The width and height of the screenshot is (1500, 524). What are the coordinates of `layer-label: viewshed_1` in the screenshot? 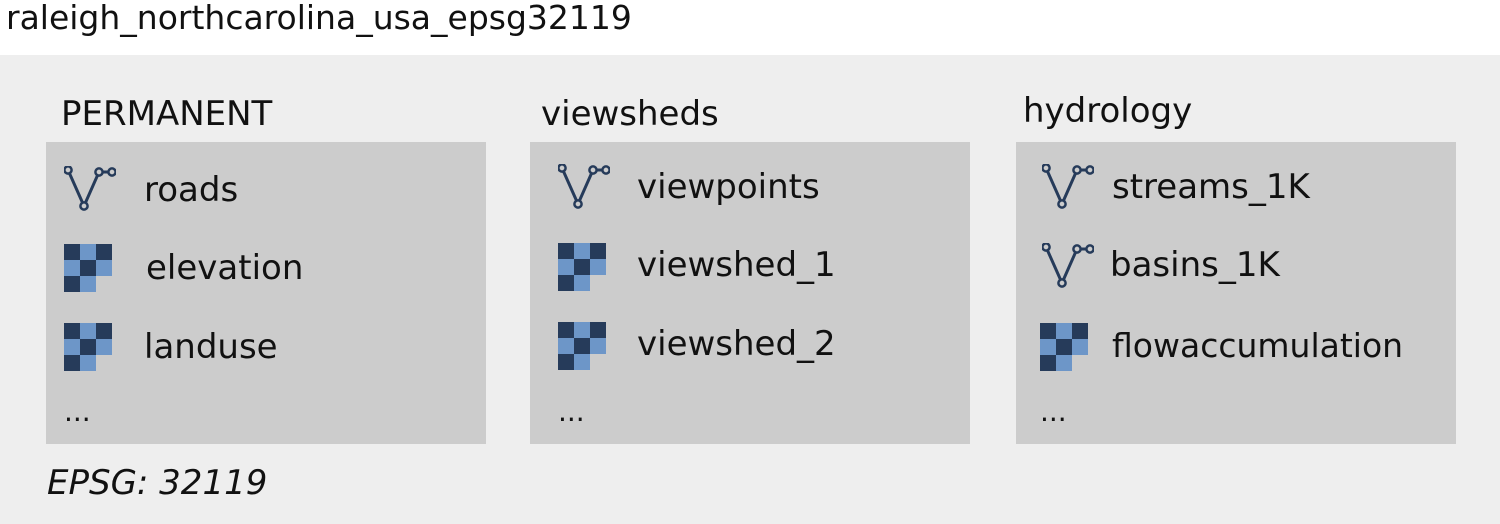 It's located at (736, 265).